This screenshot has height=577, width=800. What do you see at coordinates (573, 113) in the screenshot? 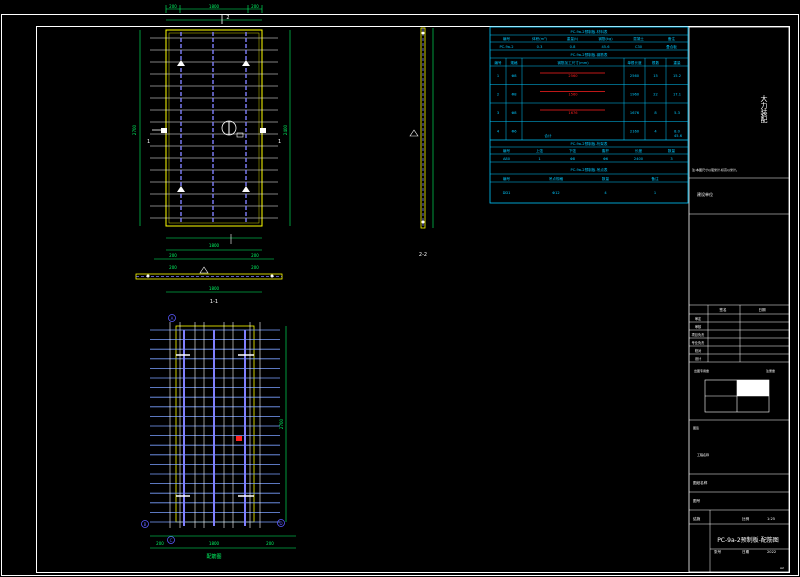
I see `table2-cell-2-2: 1676` at bounding box center [573, 113].